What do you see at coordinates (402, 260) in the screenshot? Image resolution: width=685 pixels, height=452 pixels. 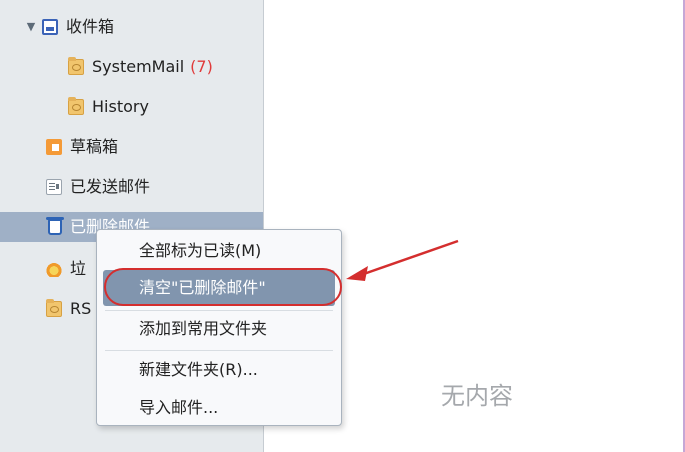 I see `annotation-arrow-icon` at bounding box center [402, 260].